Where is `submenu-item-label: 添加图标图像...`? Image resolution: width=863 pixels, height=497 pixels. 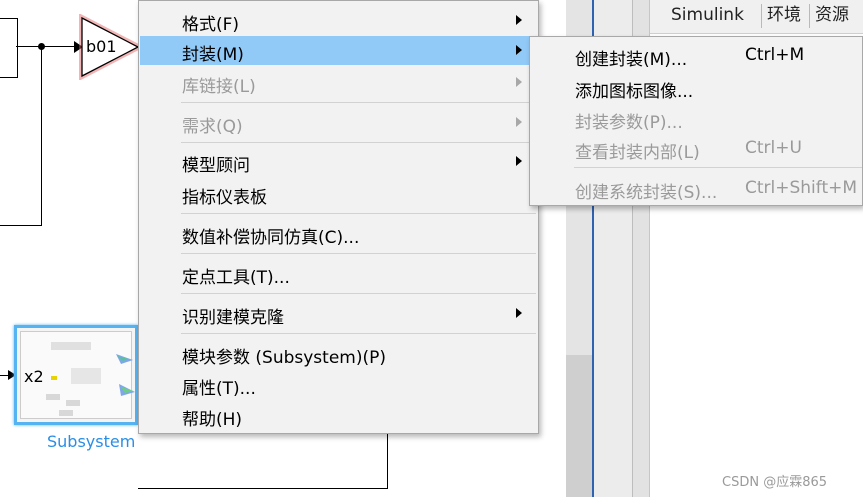 submenu-item-label: 添加图标图像... is located at coordinates (634, 92).